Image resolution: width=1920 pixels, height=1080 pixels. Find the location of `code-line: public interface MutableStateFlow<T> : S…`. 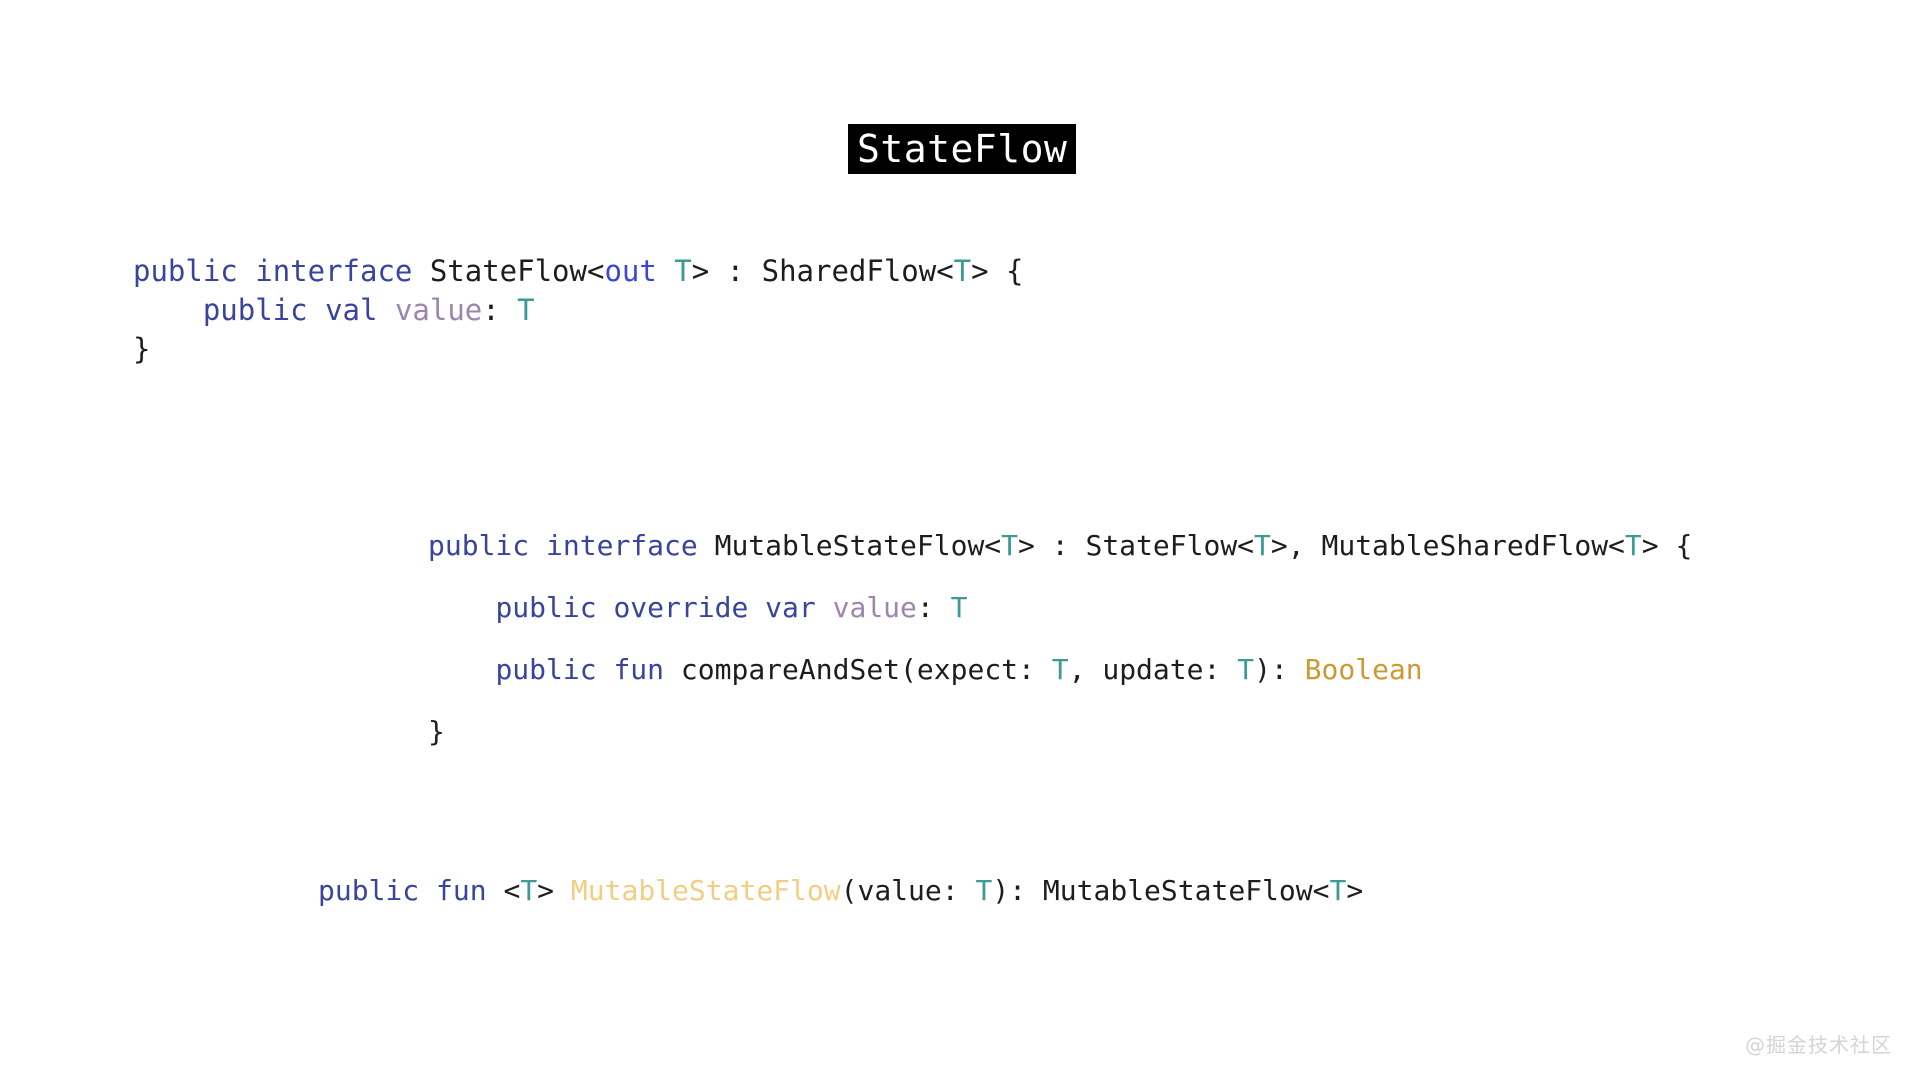

code-line: public interface MutableStateFlow<T> : S… is located at coordinates (1060, 546).